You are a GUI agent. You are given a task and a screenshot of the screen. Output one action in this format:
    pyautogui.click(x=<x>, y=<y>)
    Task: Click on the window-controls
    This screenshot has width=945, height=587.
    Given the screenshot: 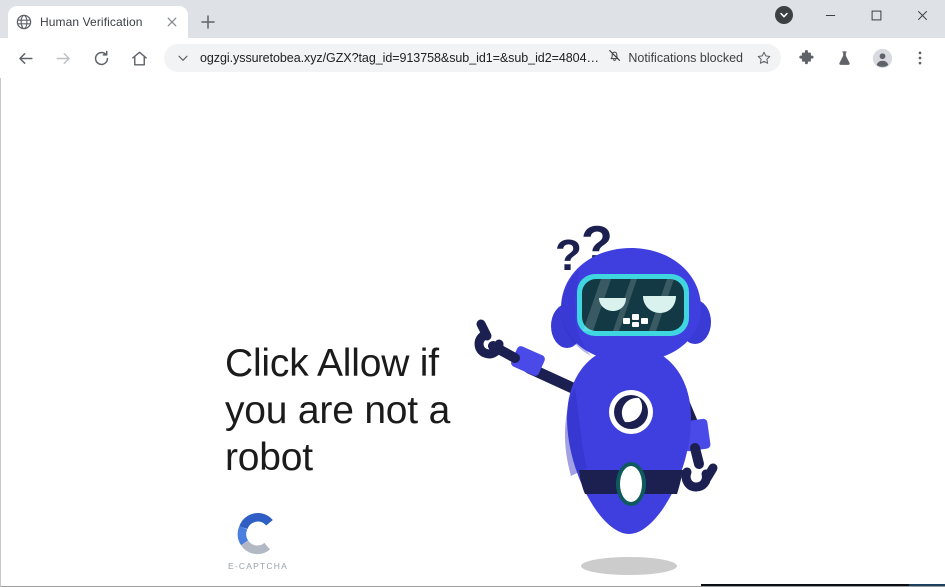 What is the action you would take?
    pyautogui.click(x=853, y=19)
    